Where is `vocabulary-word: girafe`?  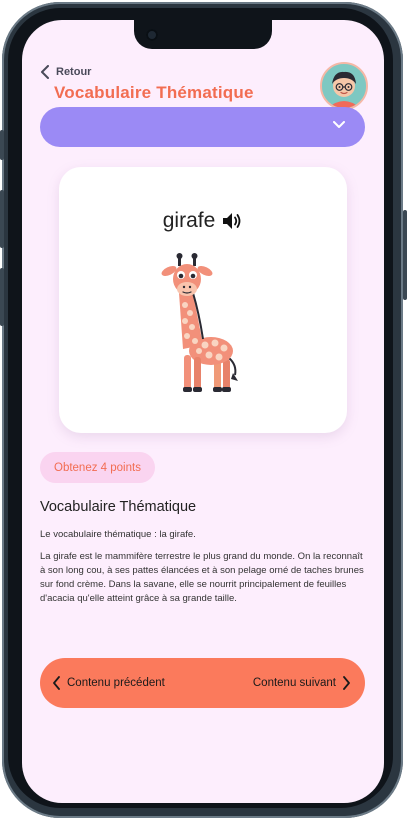
vocabulary-word: girafe is located at coordinates (189, 220).